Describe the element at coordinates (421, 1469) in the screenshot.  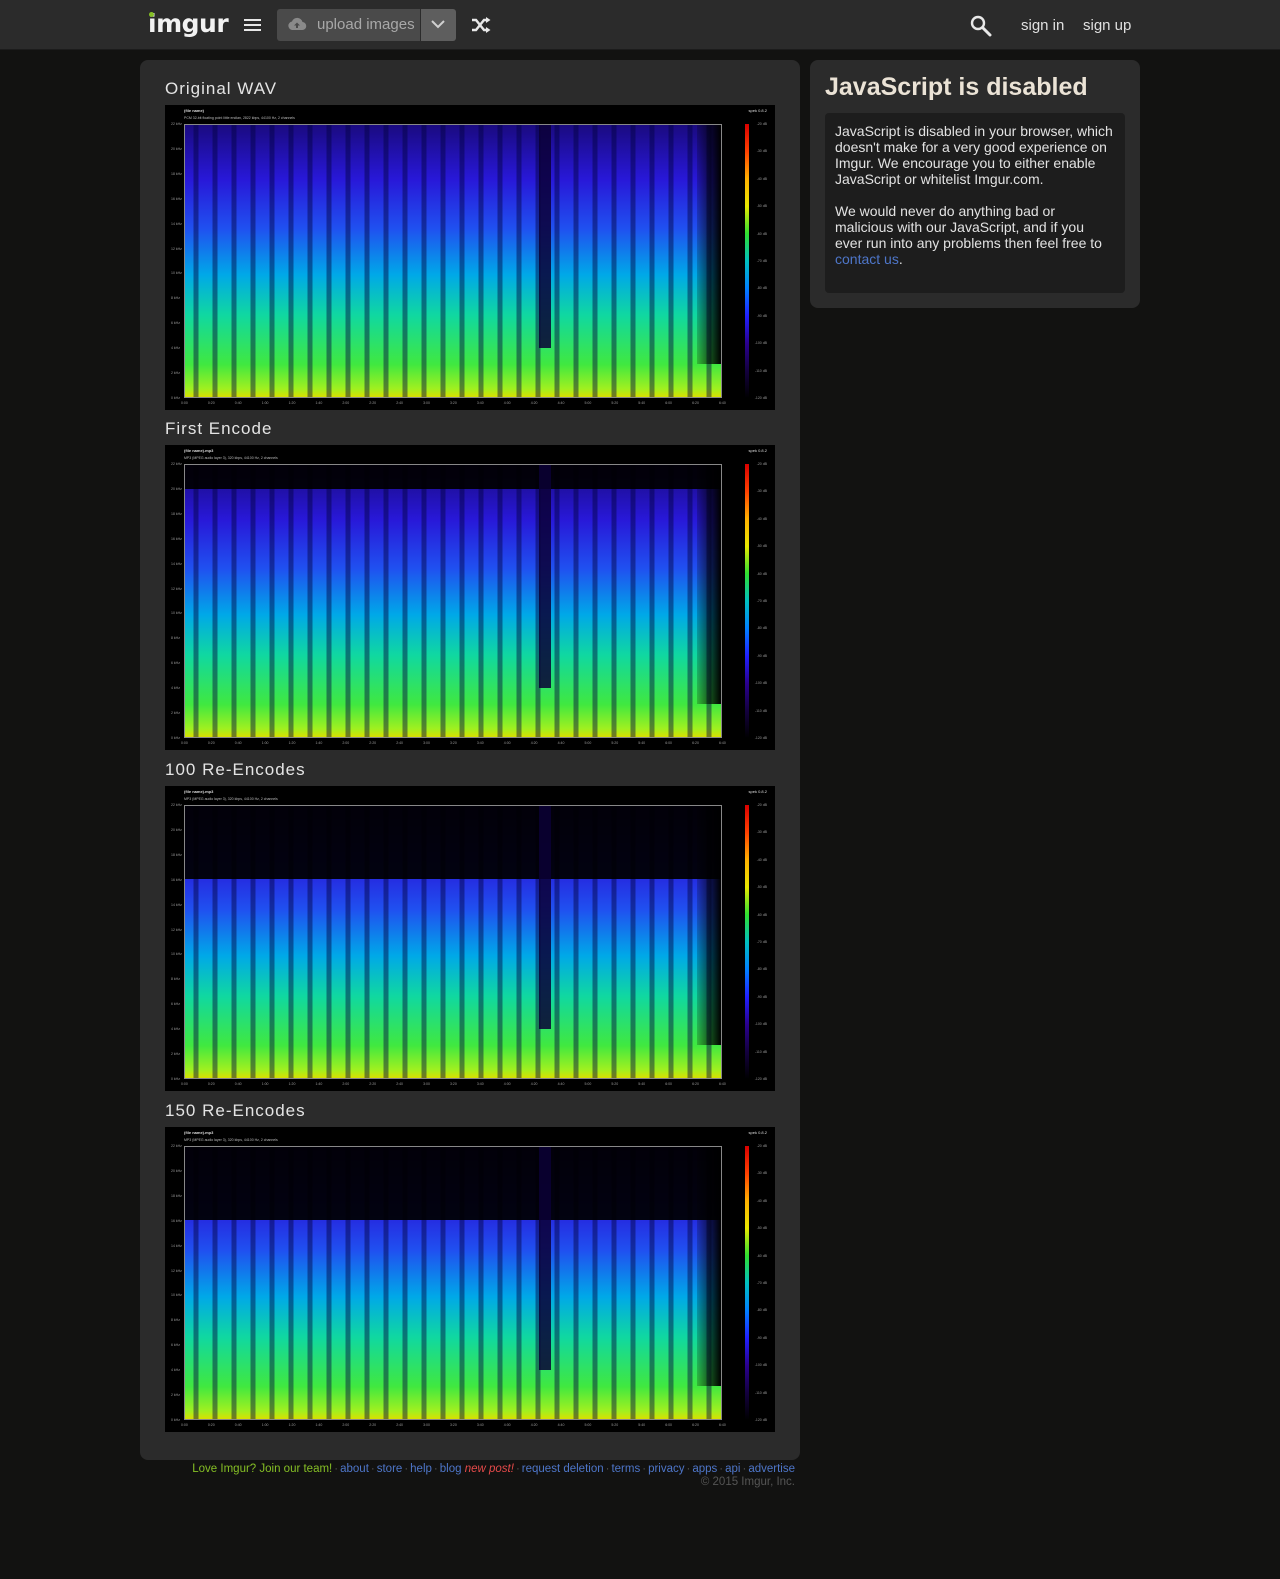
I see `footer-link-help: help` at that location.